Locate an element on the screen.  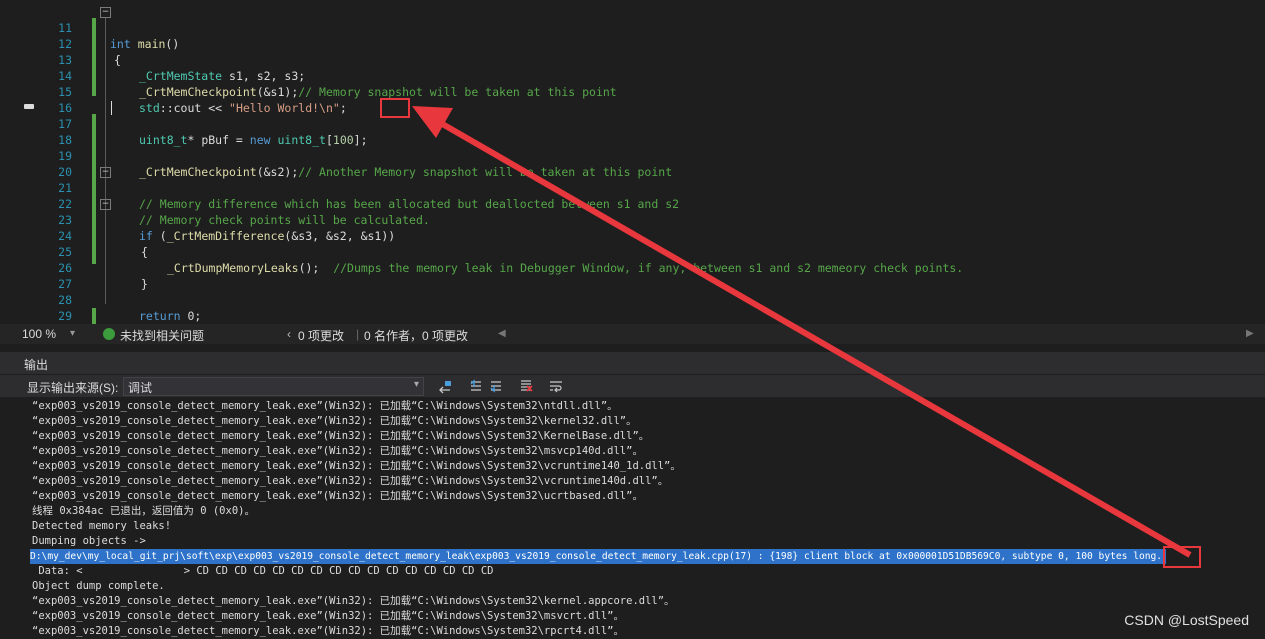
watermark: CSDN @LostSpeed is located at coordinates (1186, 620).